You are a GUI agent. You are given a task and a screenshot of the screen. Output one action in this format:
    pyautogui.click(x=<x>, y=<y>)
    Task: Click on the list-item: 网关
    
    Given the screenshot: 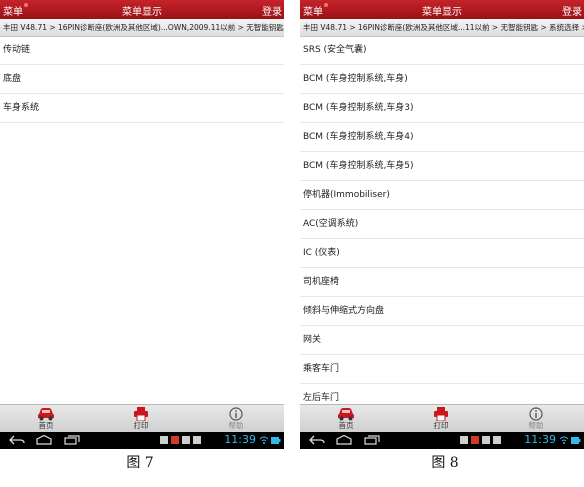 What is the action you would take?
    pyautogui.click(x=442, y=340)
    